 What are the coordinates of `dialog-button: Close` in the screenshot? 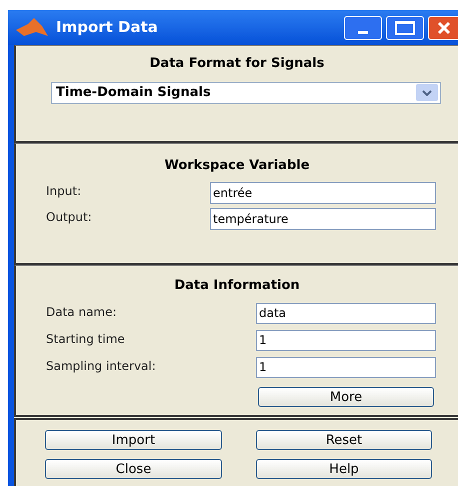 It's located at (133, 469).